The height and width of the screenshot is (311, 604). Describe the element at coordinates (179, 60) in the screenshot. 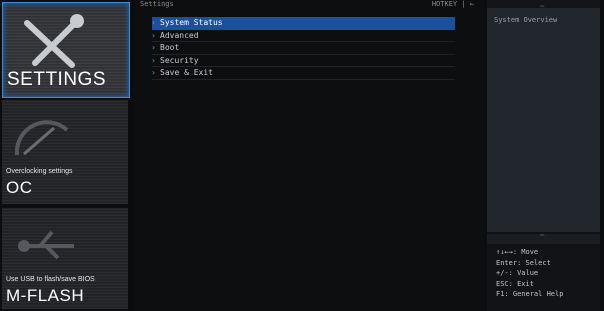

I see `menu-item-label: Security` at that location.